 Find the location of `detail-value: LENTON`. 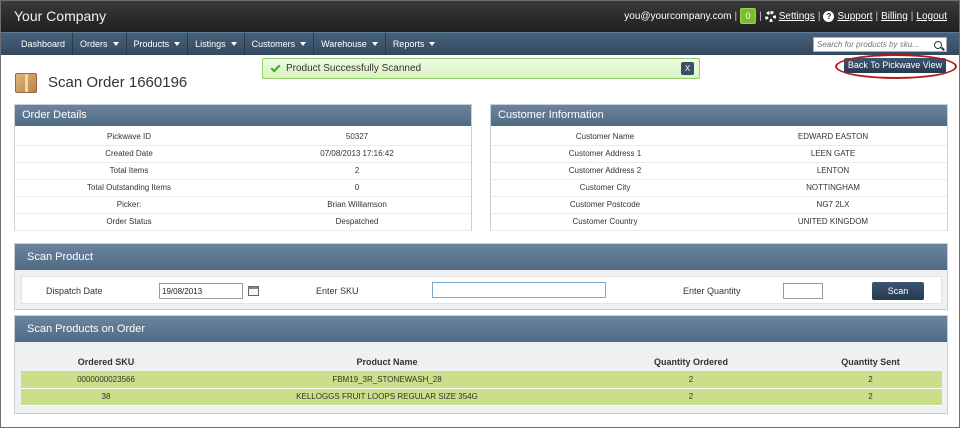

detail-value: LENTON is located at coordinates (833, 171).